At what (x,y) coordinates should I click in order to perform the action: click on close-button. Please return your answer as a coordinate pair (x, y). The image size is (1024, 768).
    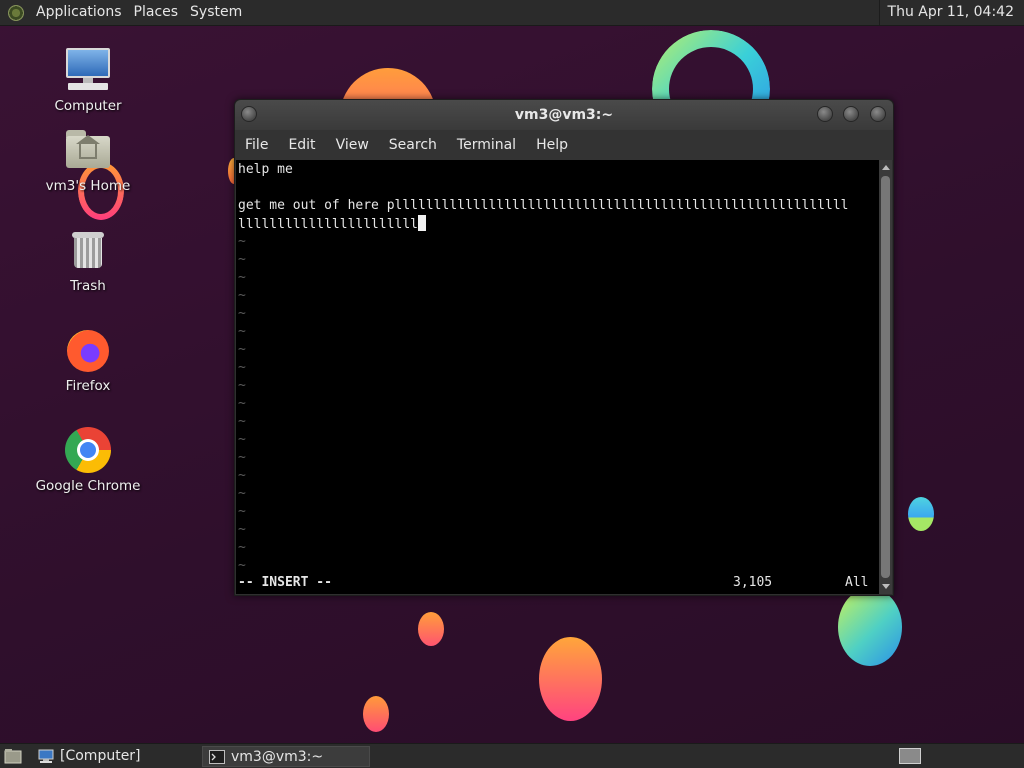
    Looking at the image, I should click on (878, 114).